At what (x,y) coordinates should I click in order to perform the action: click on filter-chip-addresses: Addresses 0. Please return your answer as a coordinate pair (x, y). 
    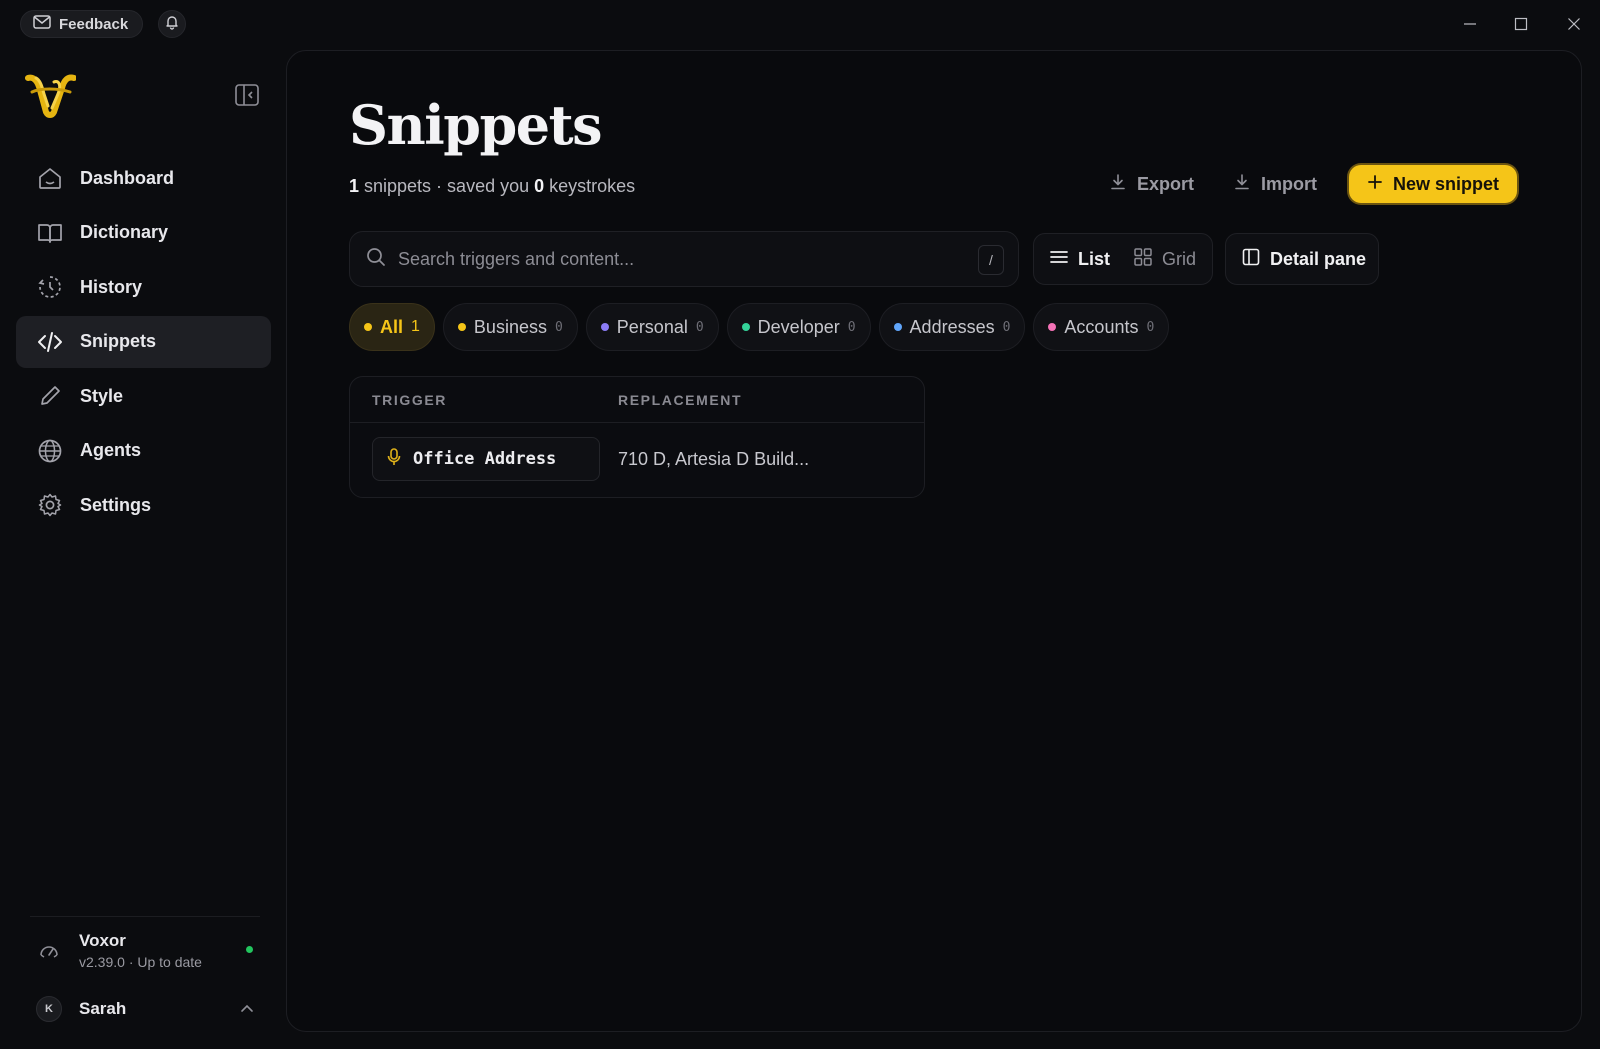
    Looking at the image, I should click on (952, 327).